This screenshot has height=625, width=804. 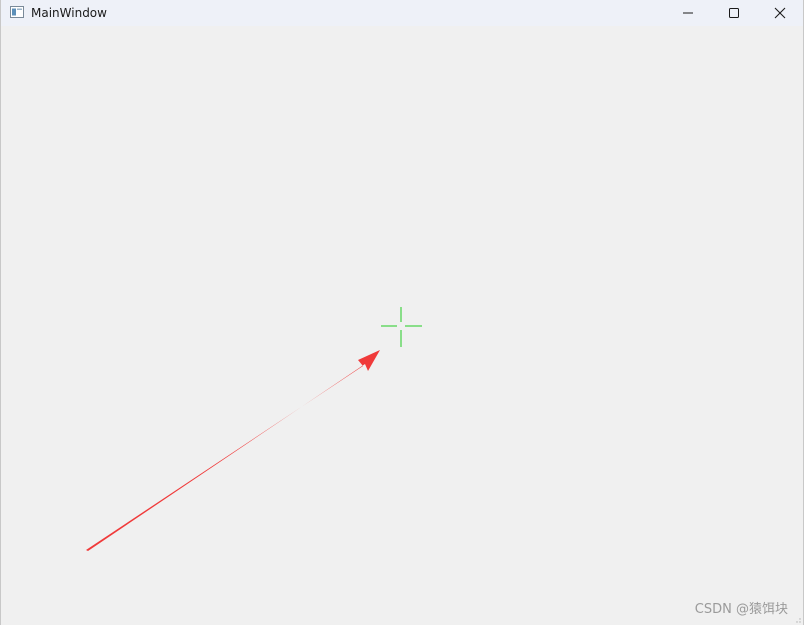 What do you see at coordinates (233, 450) in the screenshot?
I see `arrow-icon` at bounding box center [233, 450].